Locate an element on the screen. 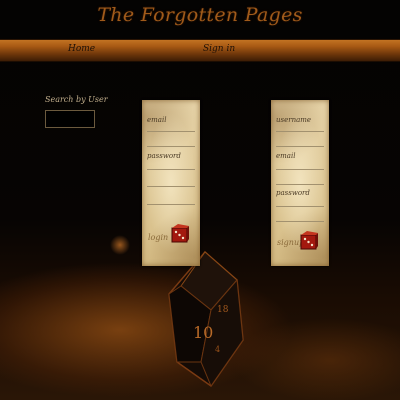 Image resolution: width=400 pixels, height=400 pixels. login-password-divider is located at coordinates (171, 186).